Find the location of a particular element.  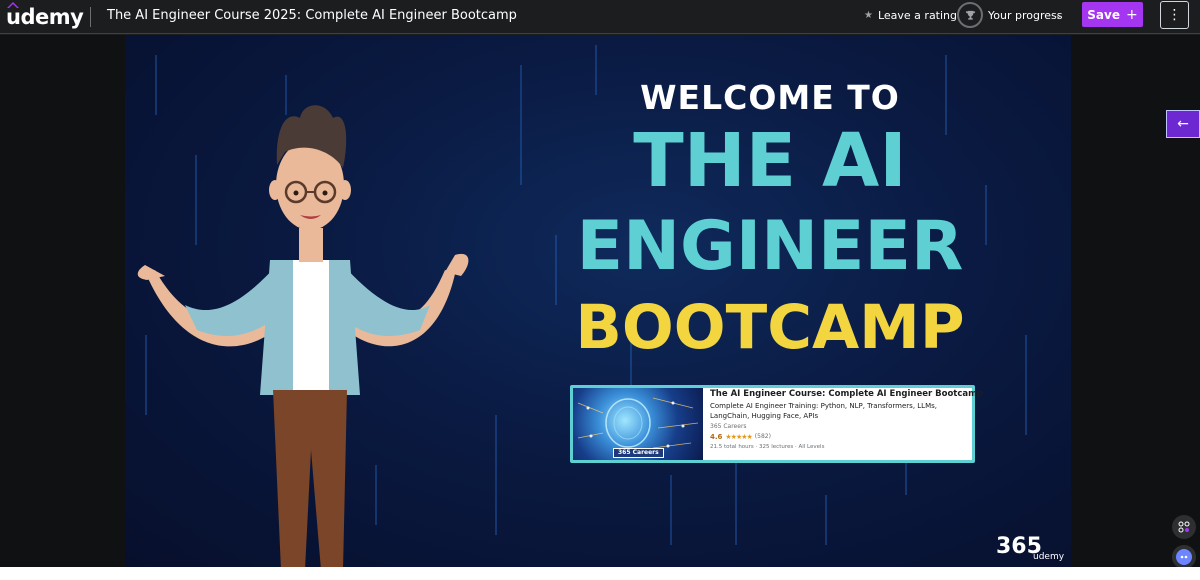

title-line-bootcamp: BOOTCAMP is located at coordinates (770, 327).